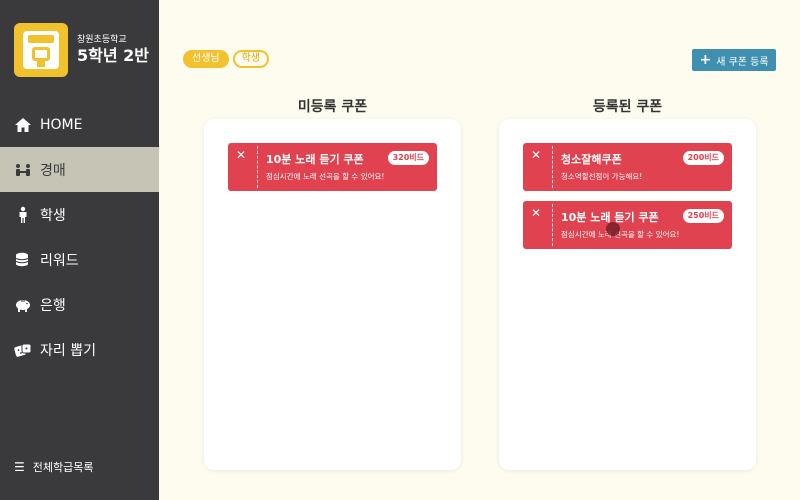  I want to click on sidebar-item-seat: 자리 뽑기, so click(79, 349).